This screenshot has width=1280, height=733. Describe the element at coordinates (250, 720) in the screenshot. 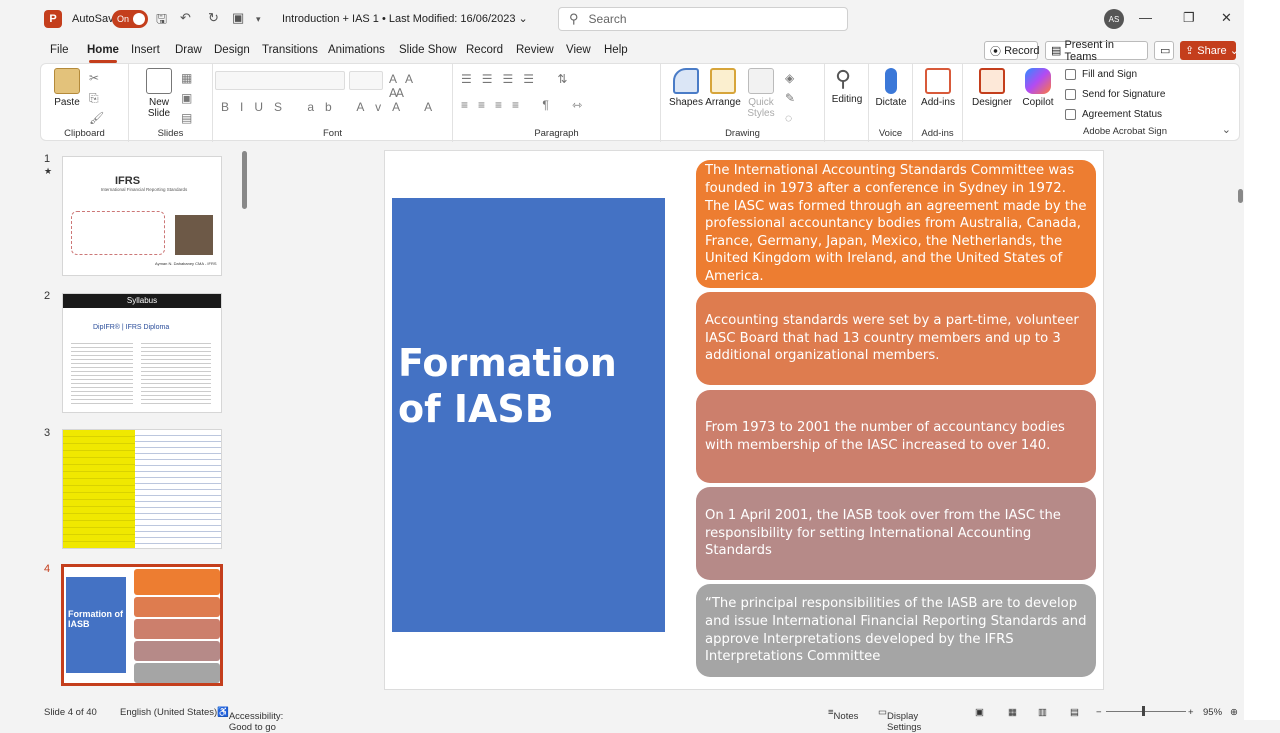

I see `accessibility-status: ♿ Accessibility: Good to go` at that location.